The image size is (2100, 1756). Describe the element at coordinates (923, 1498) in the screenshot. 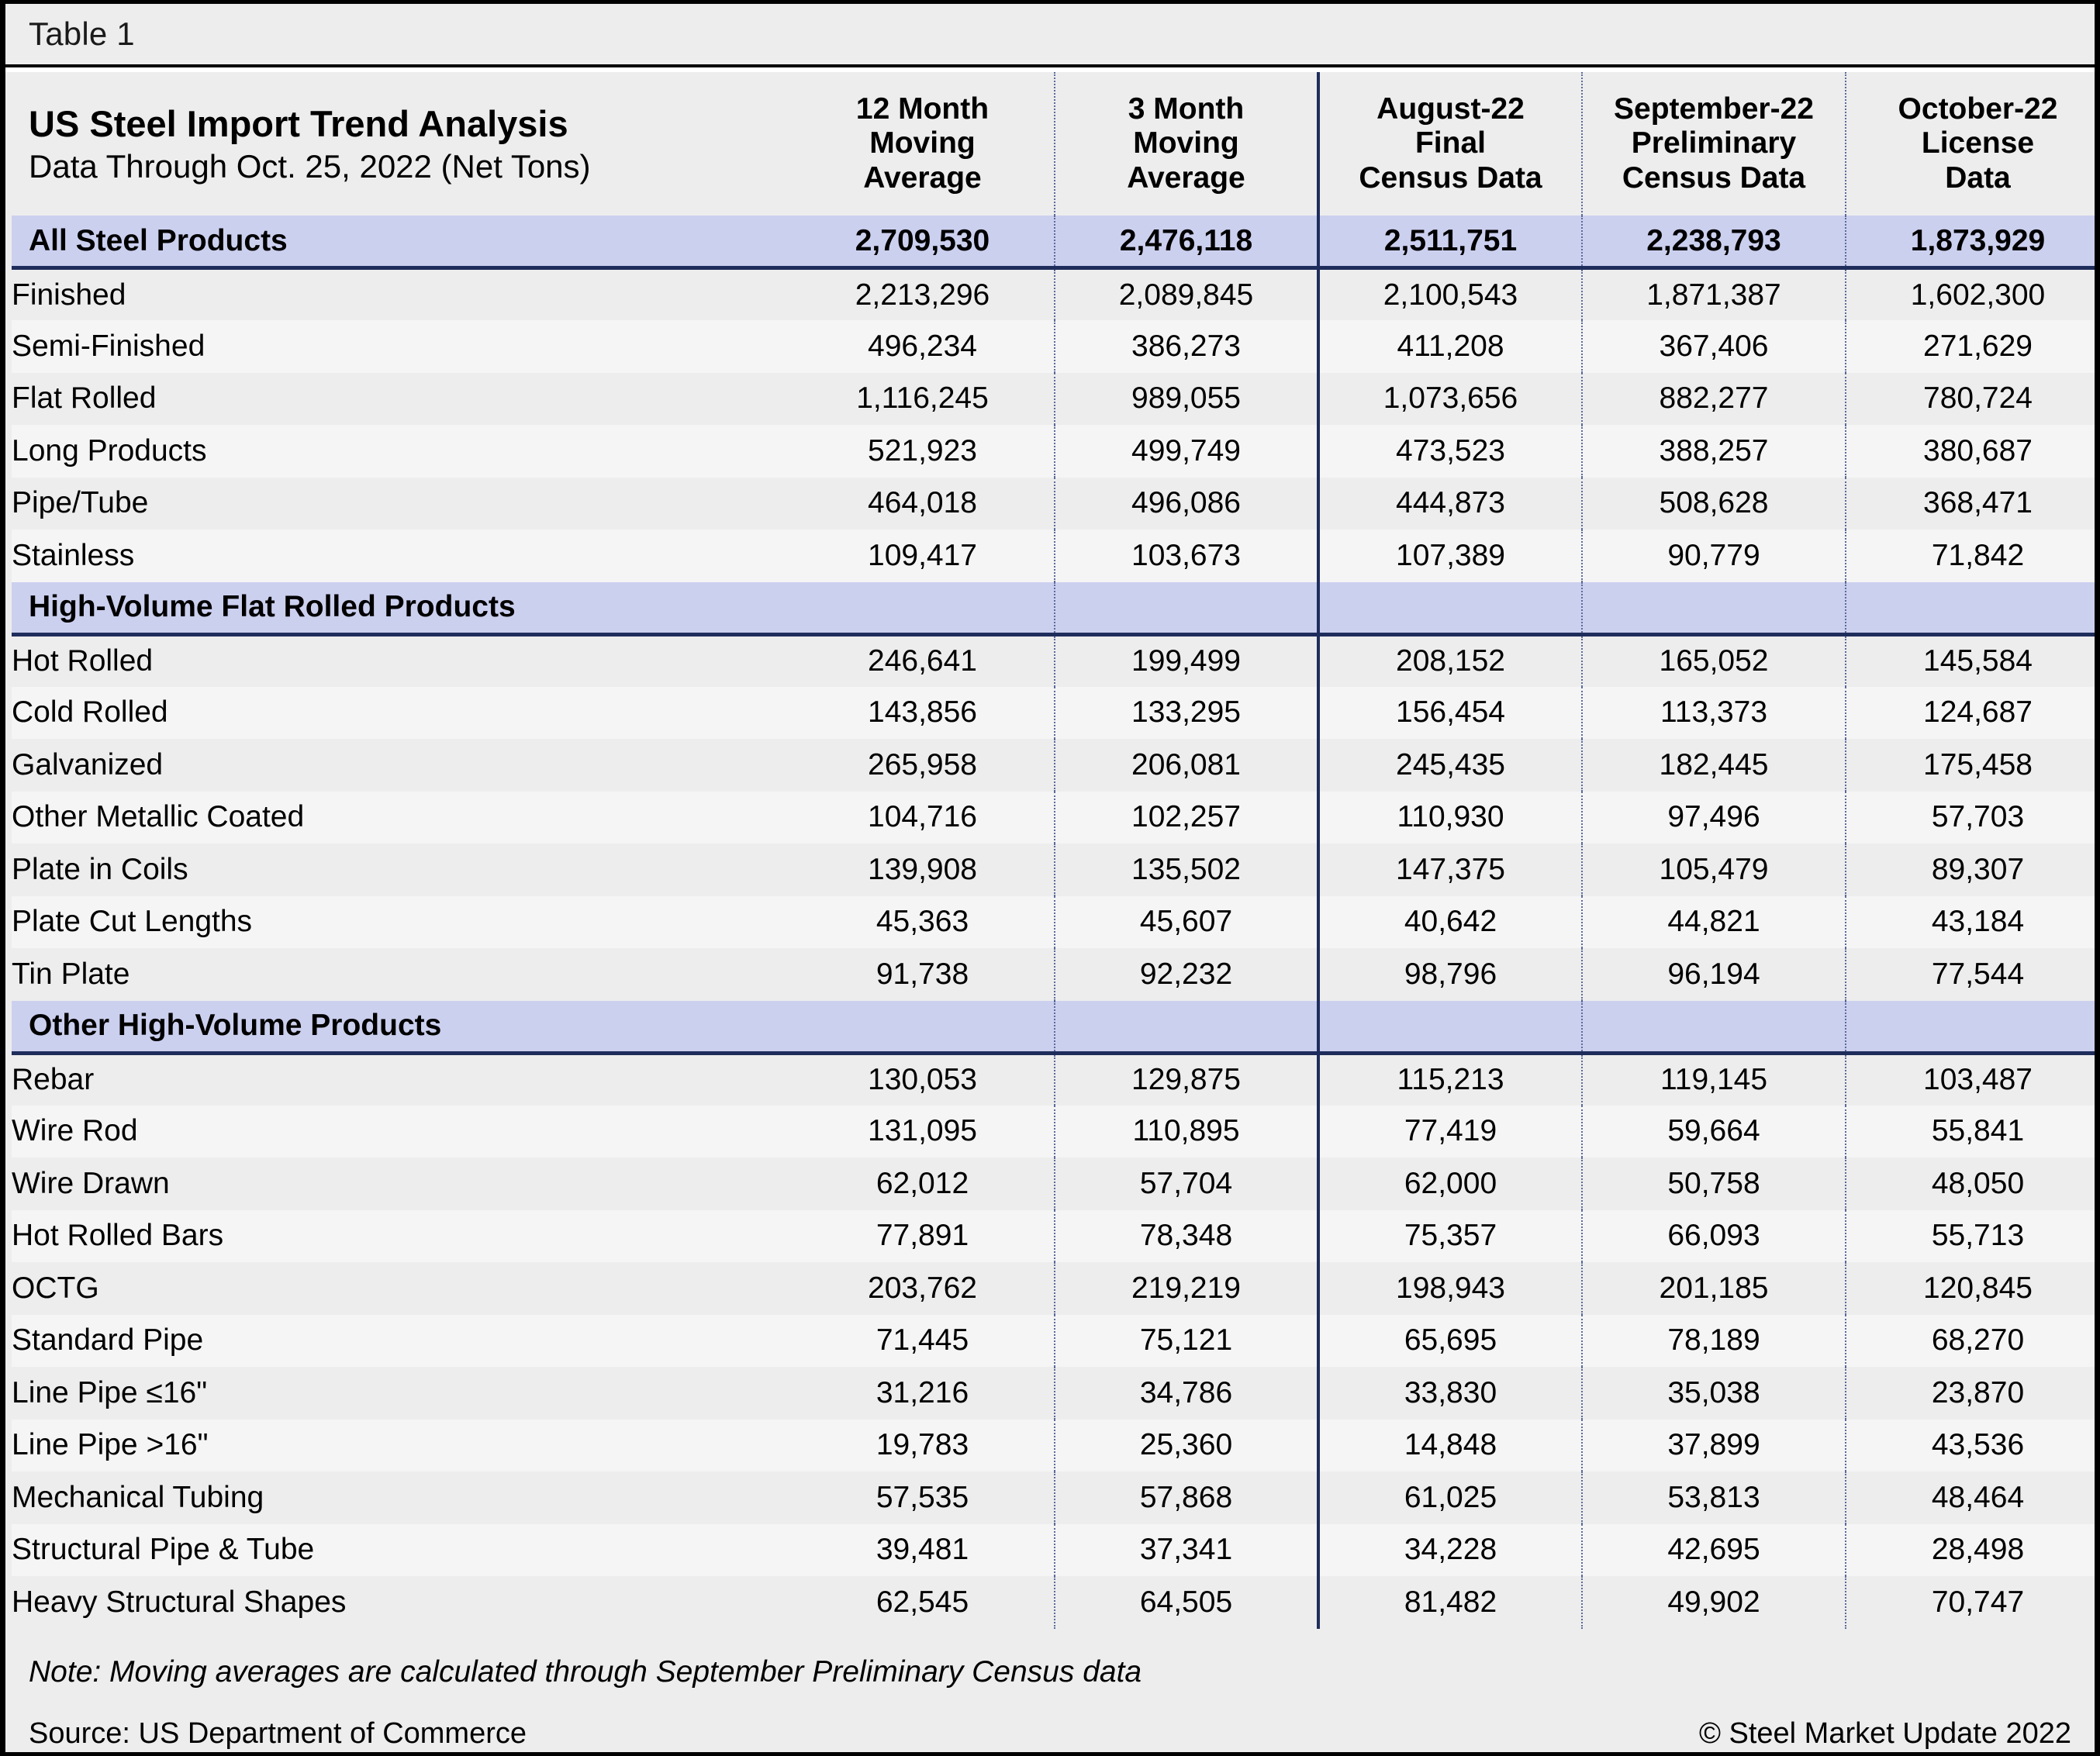

I see `row-value: 57,535` at that location.